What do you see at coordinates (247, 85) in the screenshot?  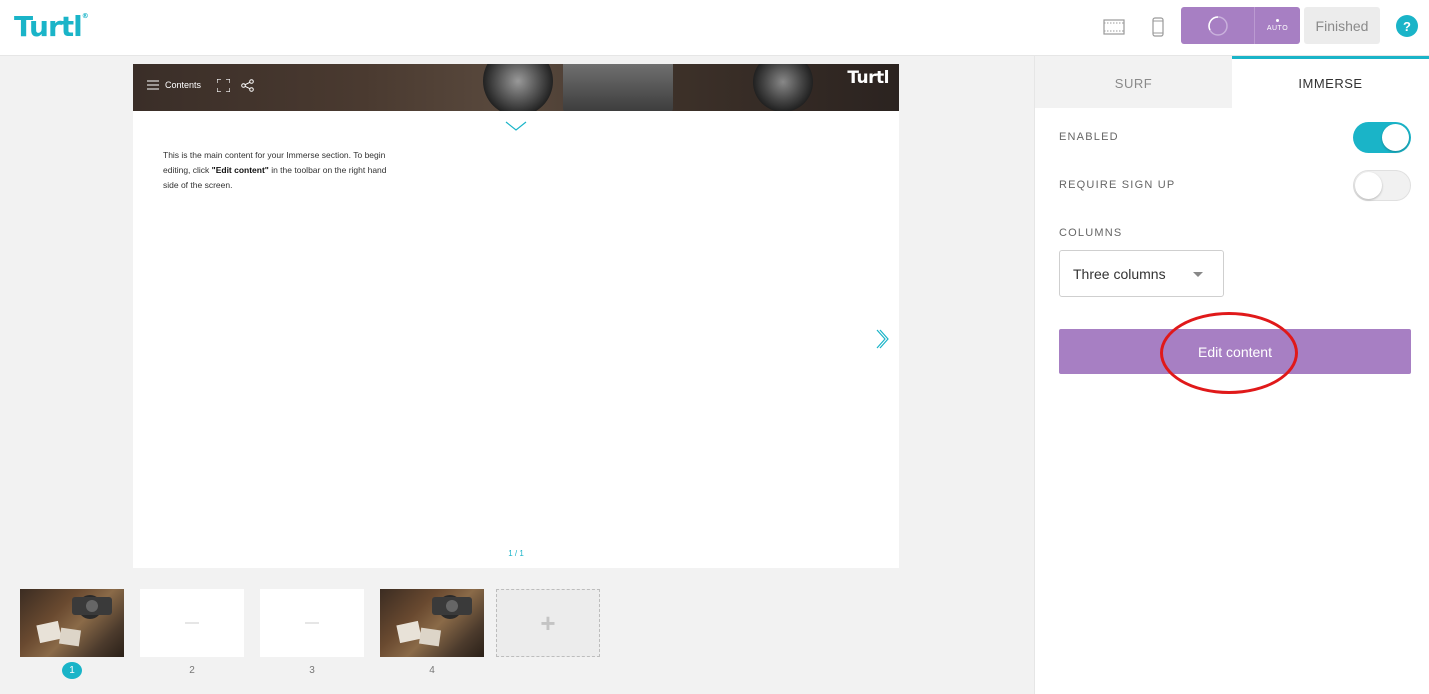 I see `share-icon` at bounding box center [247, 85].